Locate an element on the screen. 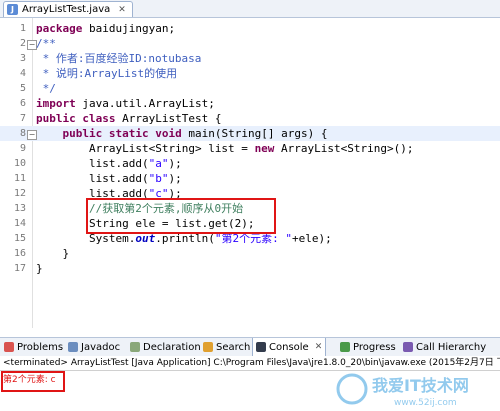  tab-declaration: Declaration is located at coordinates (165, 347).